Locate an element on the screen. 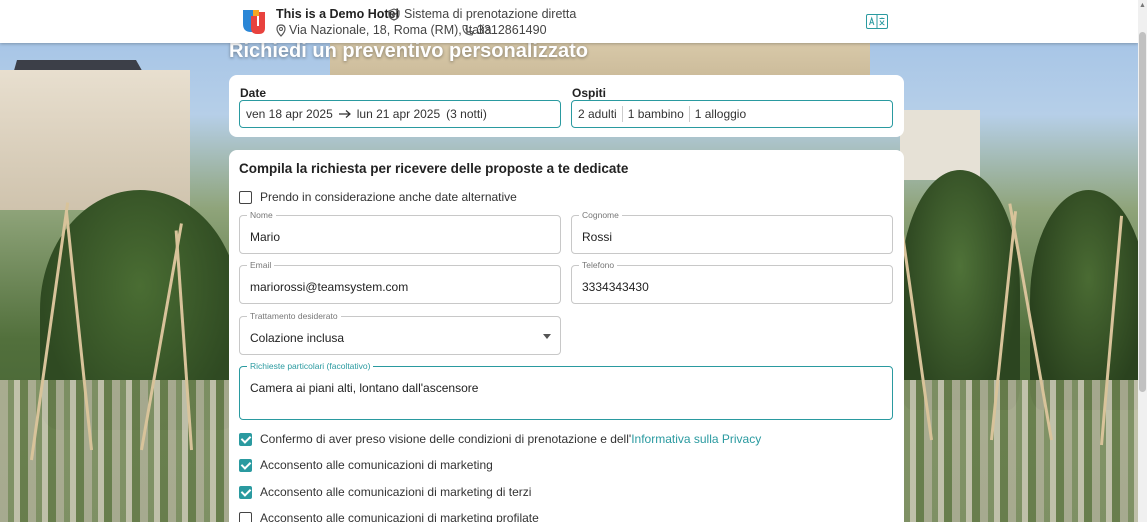  page-title: Richiedi un preventivo personalizzato is located at coordinates (408, 51).